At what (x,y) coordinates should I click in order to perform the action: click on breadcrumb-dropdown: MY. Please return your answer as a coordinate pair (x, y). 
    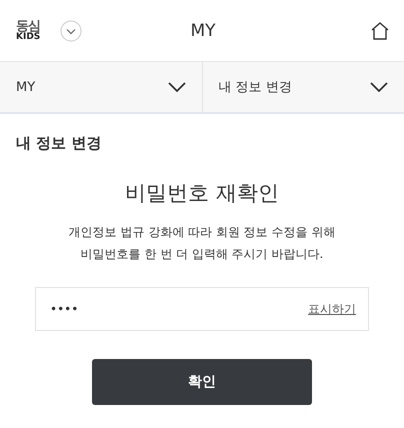
    Looking at the image, I should click on (101, 87).